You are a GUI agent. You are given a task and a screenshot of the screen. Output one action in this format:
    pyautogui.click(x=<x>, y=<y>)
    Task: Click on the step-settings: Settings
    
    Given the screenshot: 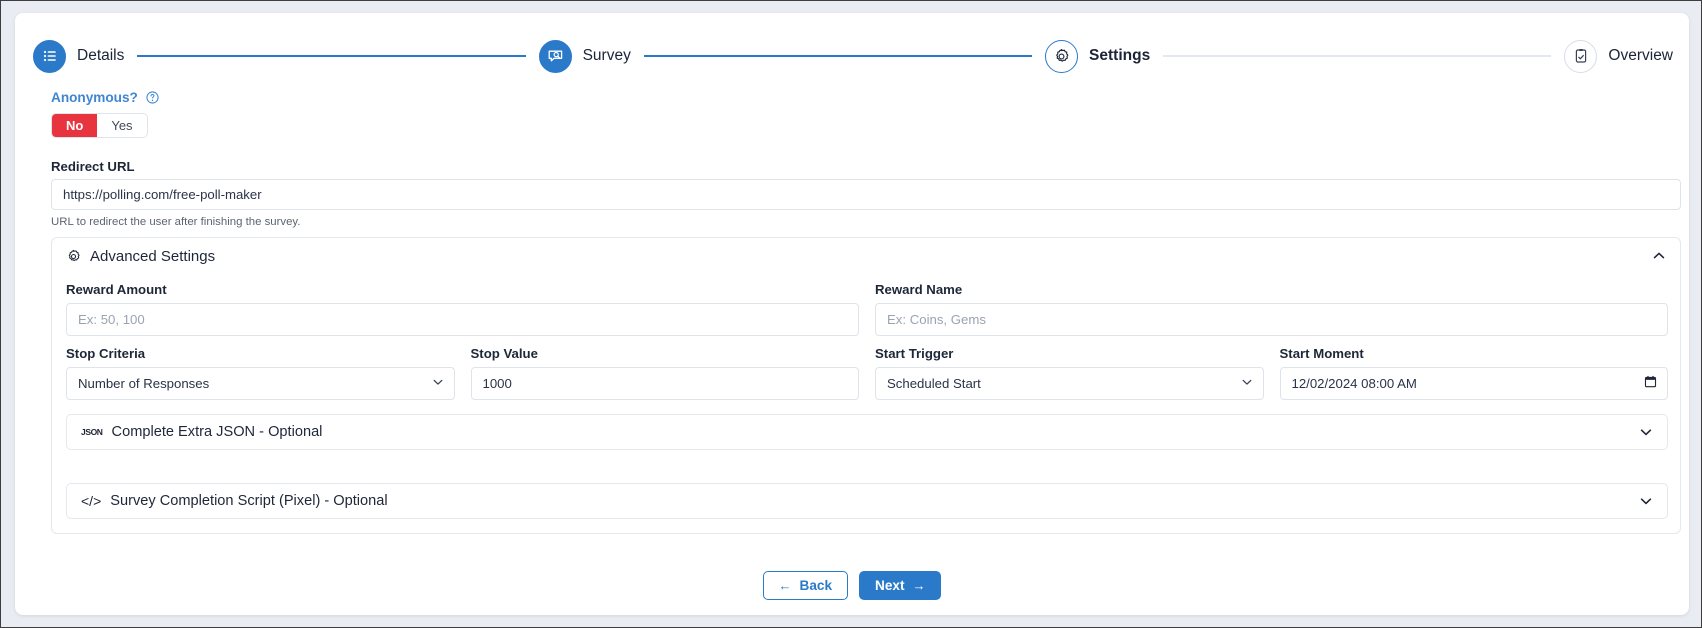 What is the action you would take?
    pyautogui.click(x=1098, y=56)
    